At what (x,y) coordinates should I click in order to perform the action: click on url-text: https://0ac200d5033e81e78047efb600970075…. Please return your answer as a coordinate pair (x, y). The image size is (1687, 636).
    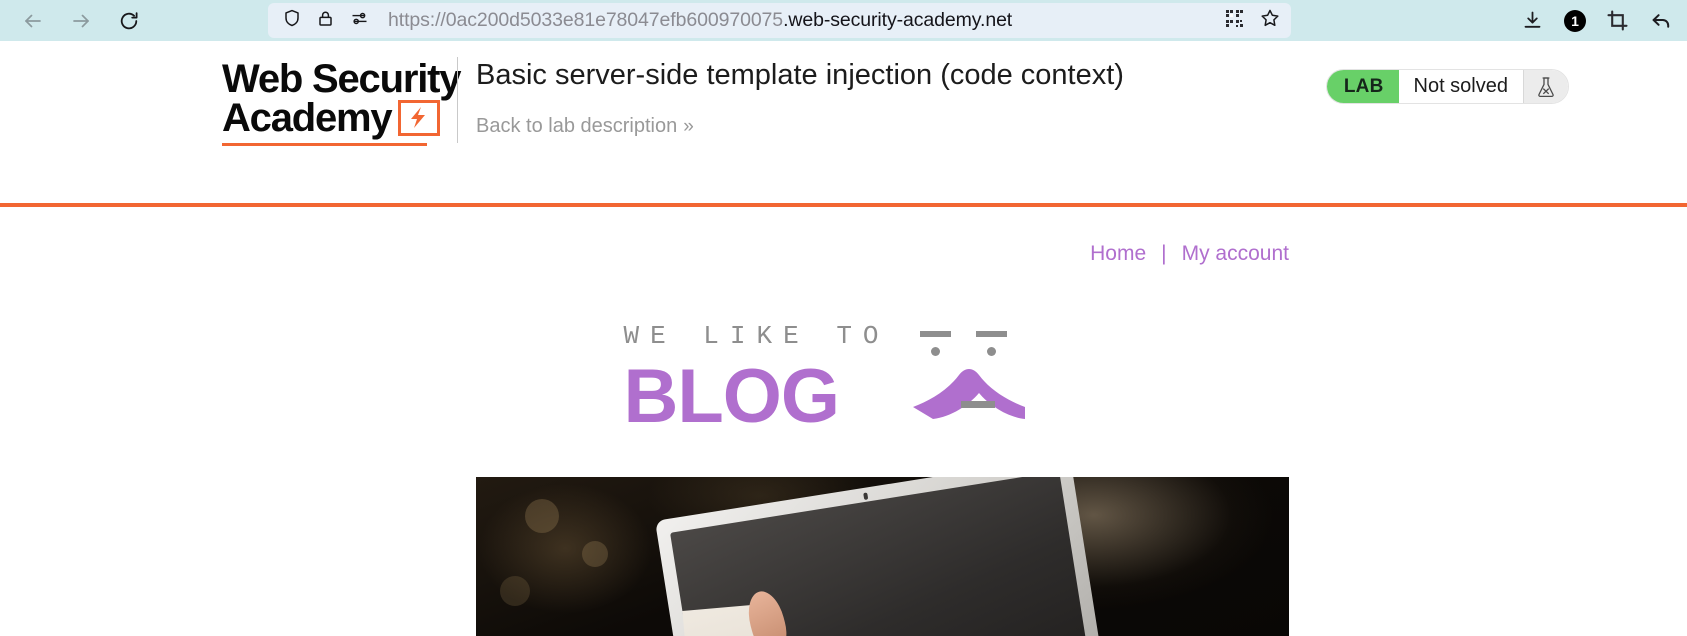
    Looking at the image, I should click on (801, 20).